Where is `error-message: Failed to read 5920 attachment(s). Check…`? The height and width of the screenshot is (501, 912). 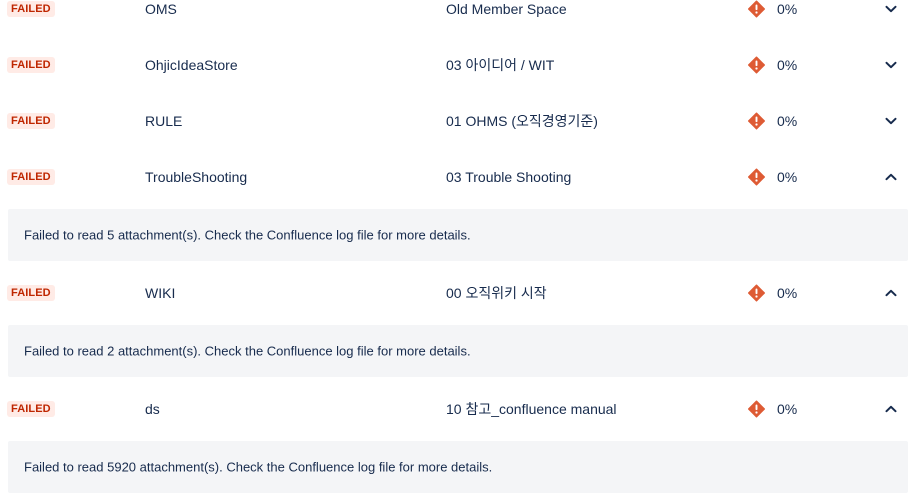 error-message: Failed to read 5920 attachment(s). Check… is located at coordinates (258, 467).